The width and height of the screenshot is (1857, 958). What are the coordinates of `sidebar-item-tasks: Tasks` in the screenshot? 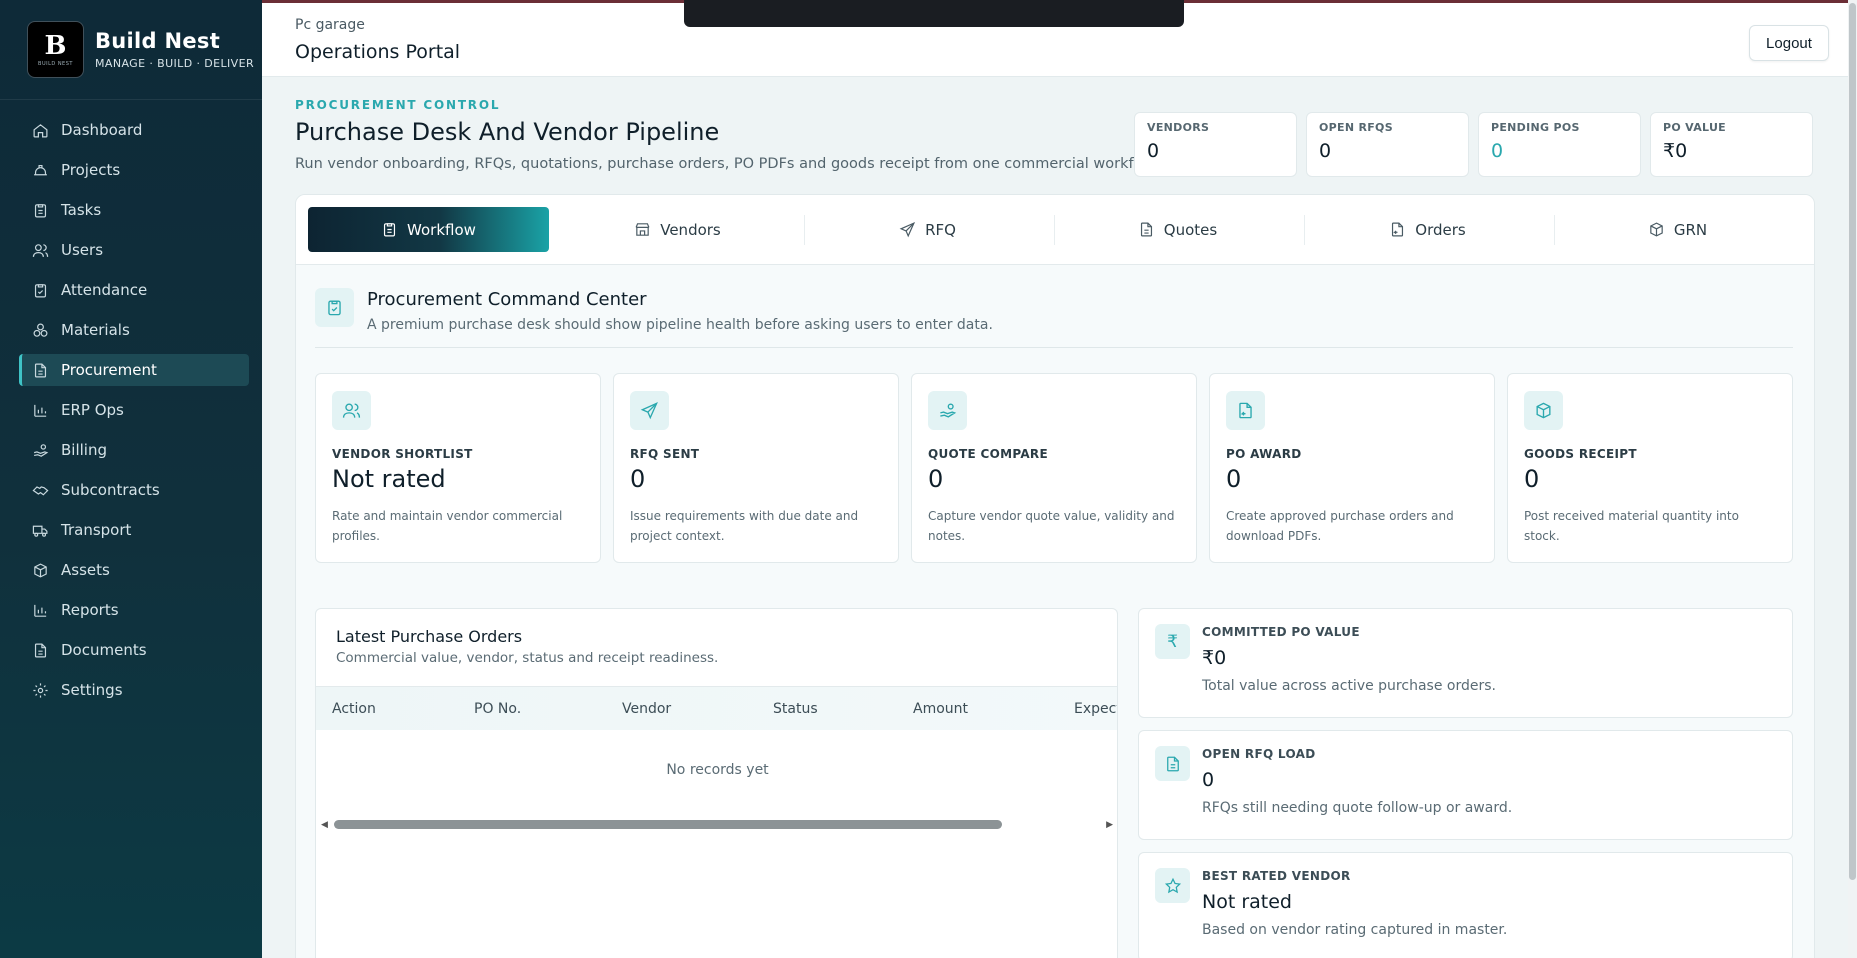 It's located at (134, 210).